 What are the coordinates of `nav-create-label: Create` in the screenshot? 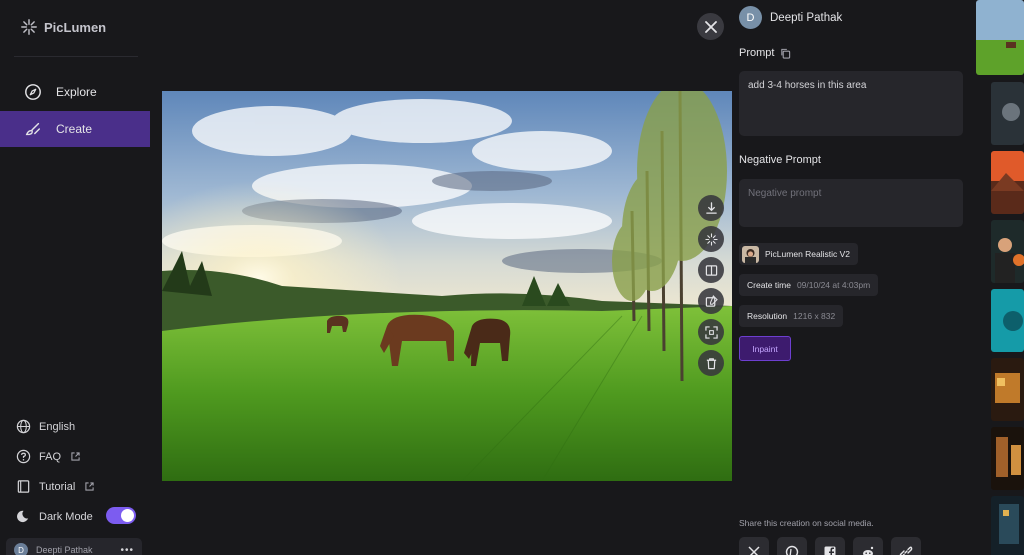 It's located at (74, 129).